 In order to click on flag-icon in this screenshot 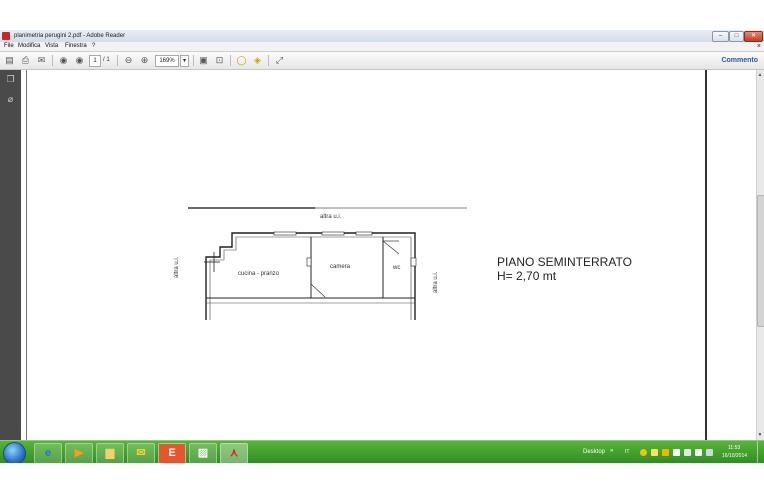, I will do `click(676, 452)`.